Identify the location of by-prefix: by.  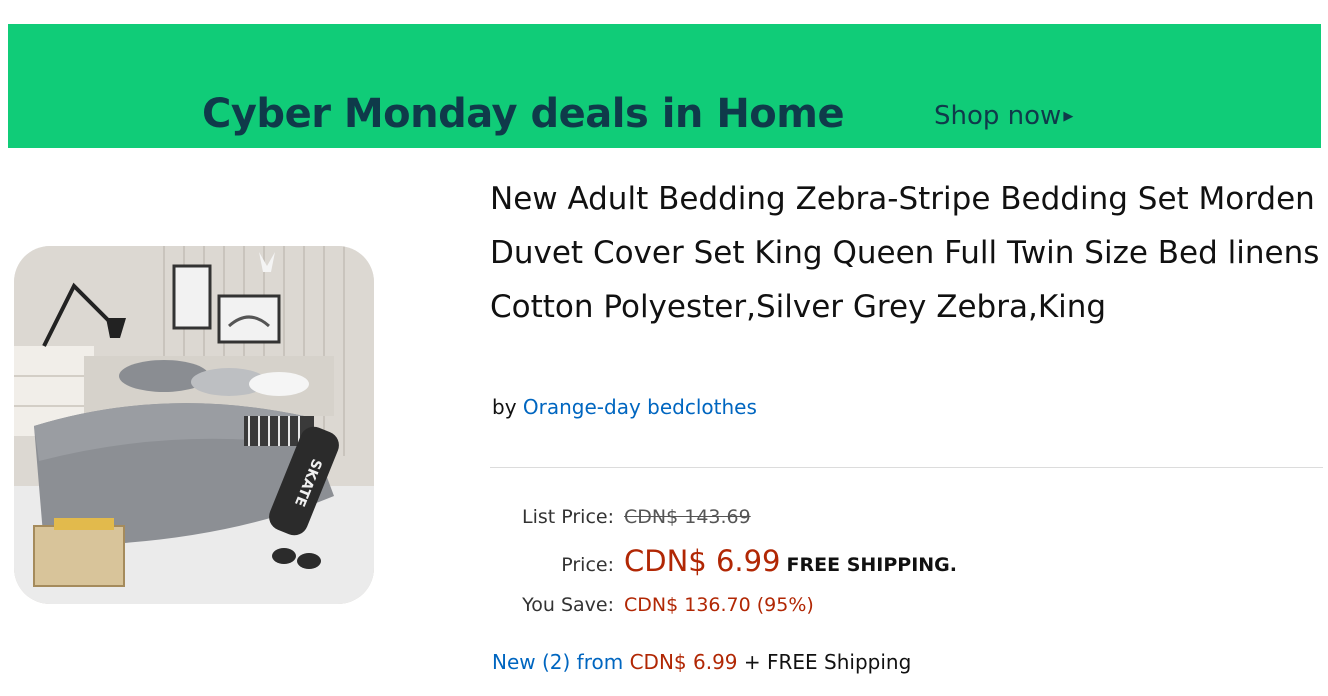
(504, 407).